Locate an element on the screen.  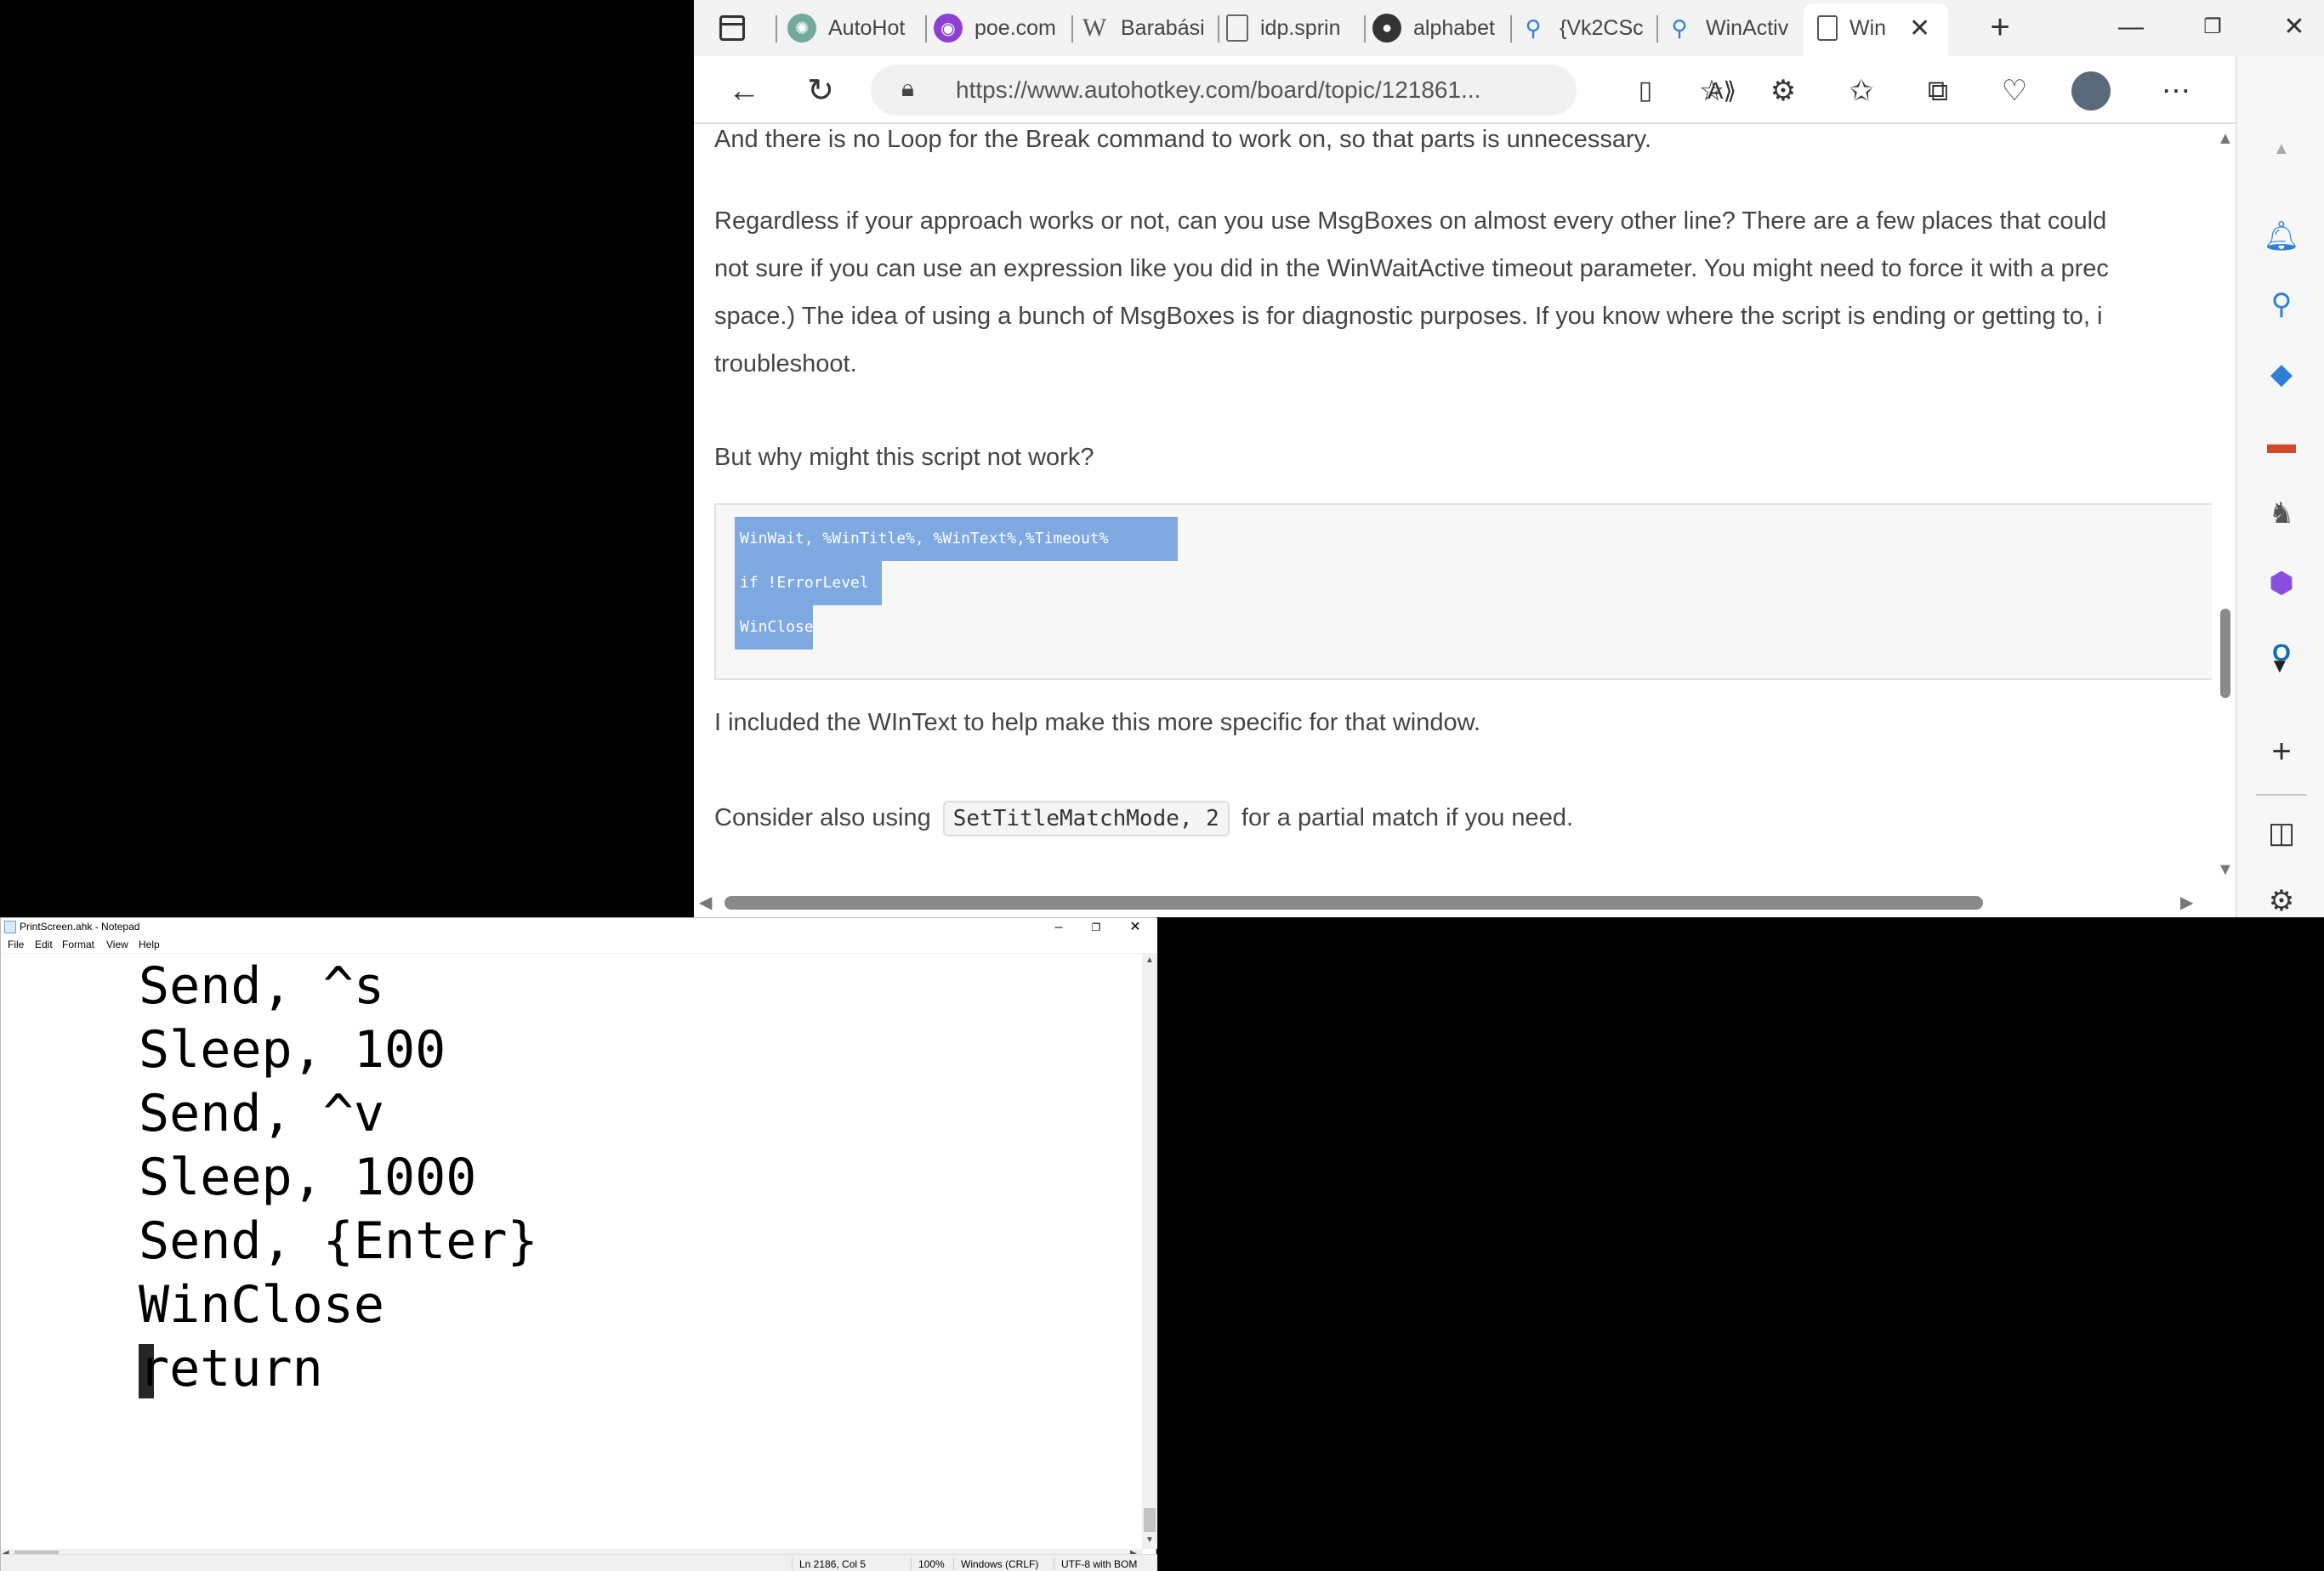
text-cursor is located at coordinates (146, 1371).